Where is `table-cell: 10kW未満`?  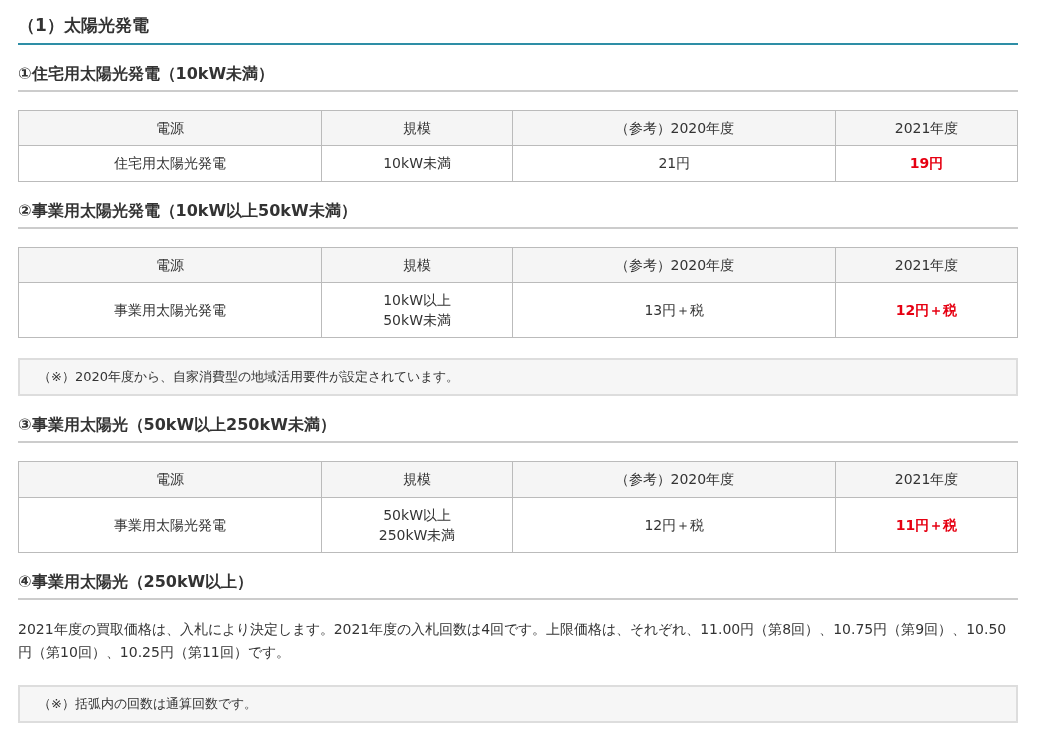
table-cell: 10kW未満 is located at coordinates (417, 163).